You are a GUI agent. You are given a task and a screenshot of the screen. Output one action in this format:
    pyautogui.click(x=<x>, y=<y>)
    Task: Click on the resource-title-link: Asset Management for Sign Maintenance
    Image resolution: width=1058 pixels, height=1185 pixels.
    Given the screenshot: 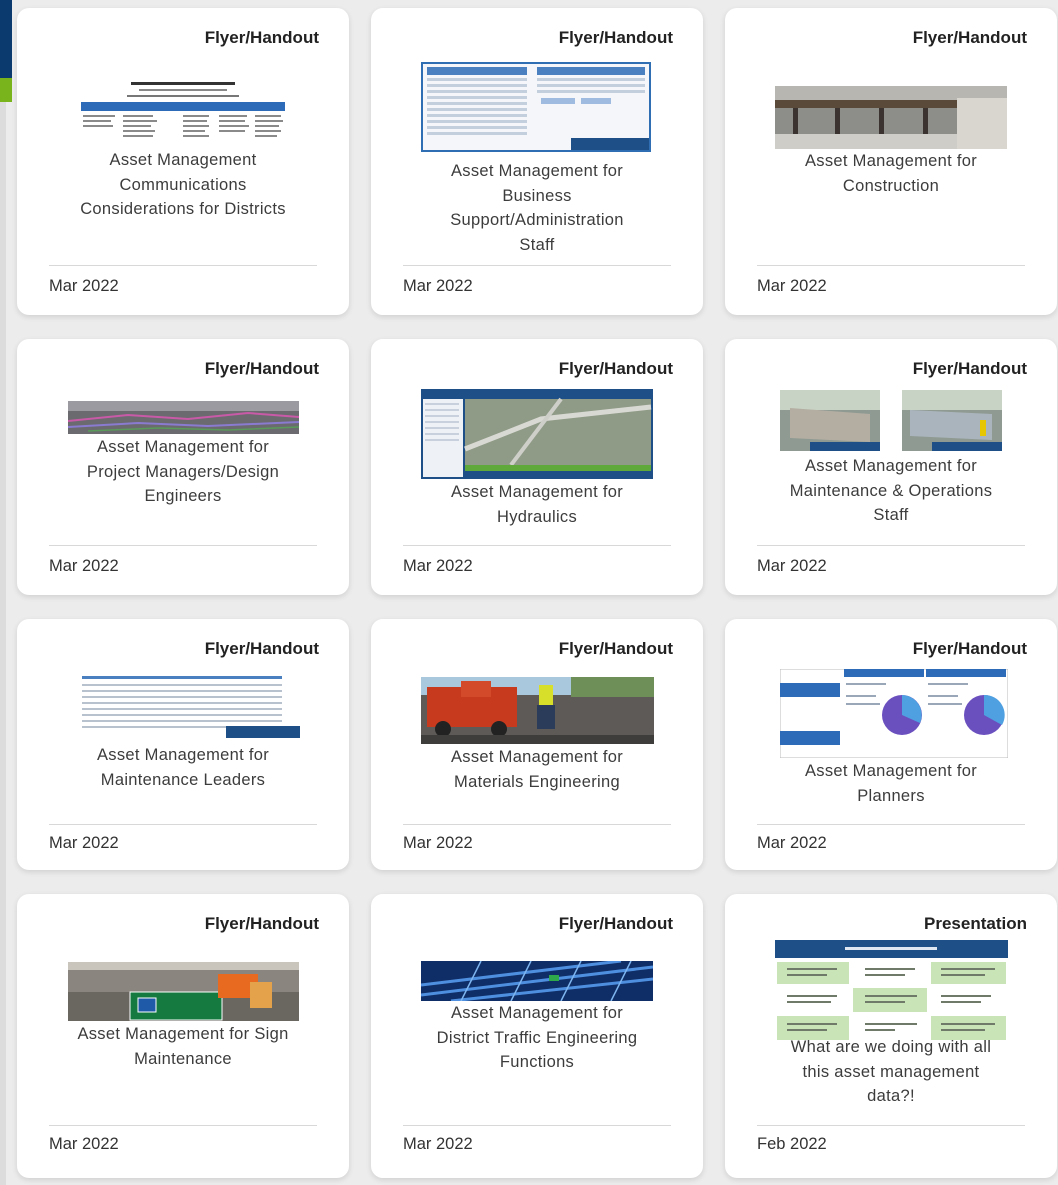 What is the action you would take?
    pyautogui.click(x=183, y=1046)
    